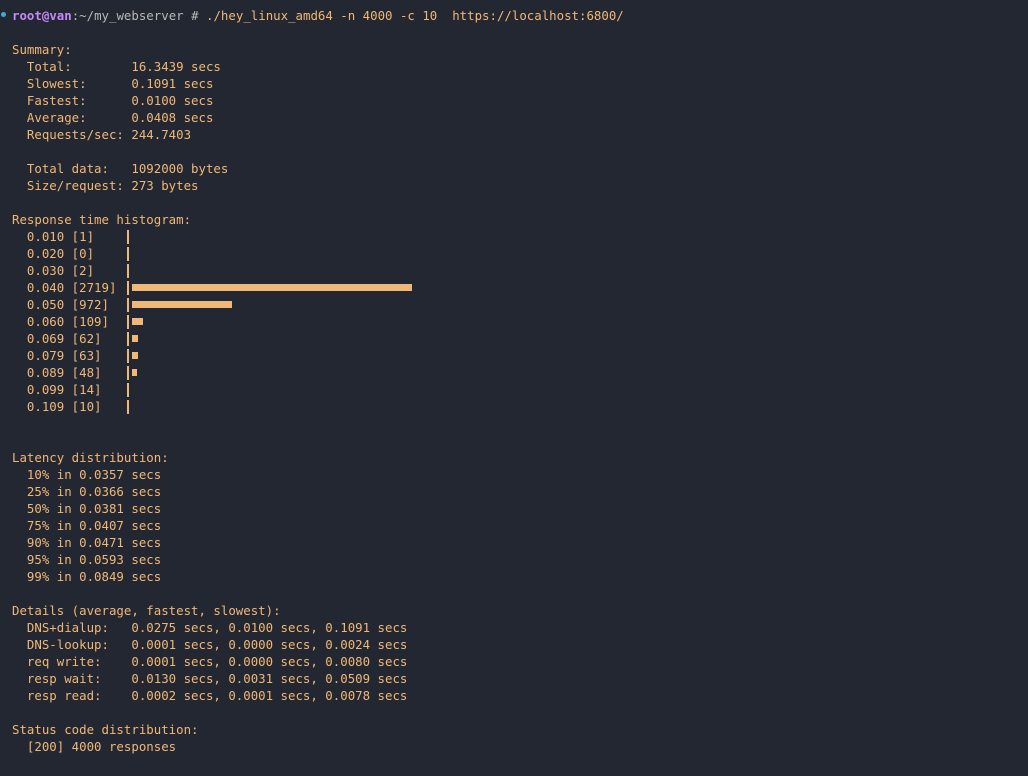  I want to click on summary-heading: Summary:, so click(42, 49).